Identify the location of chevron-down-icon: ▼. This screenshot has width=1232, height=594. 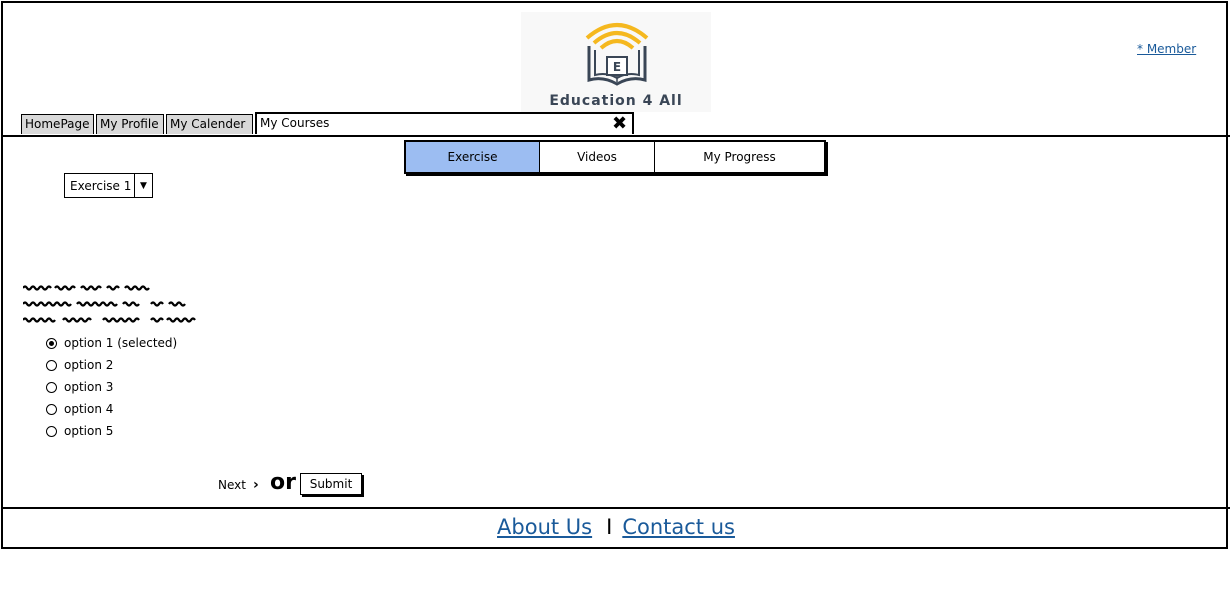
(143, 185).